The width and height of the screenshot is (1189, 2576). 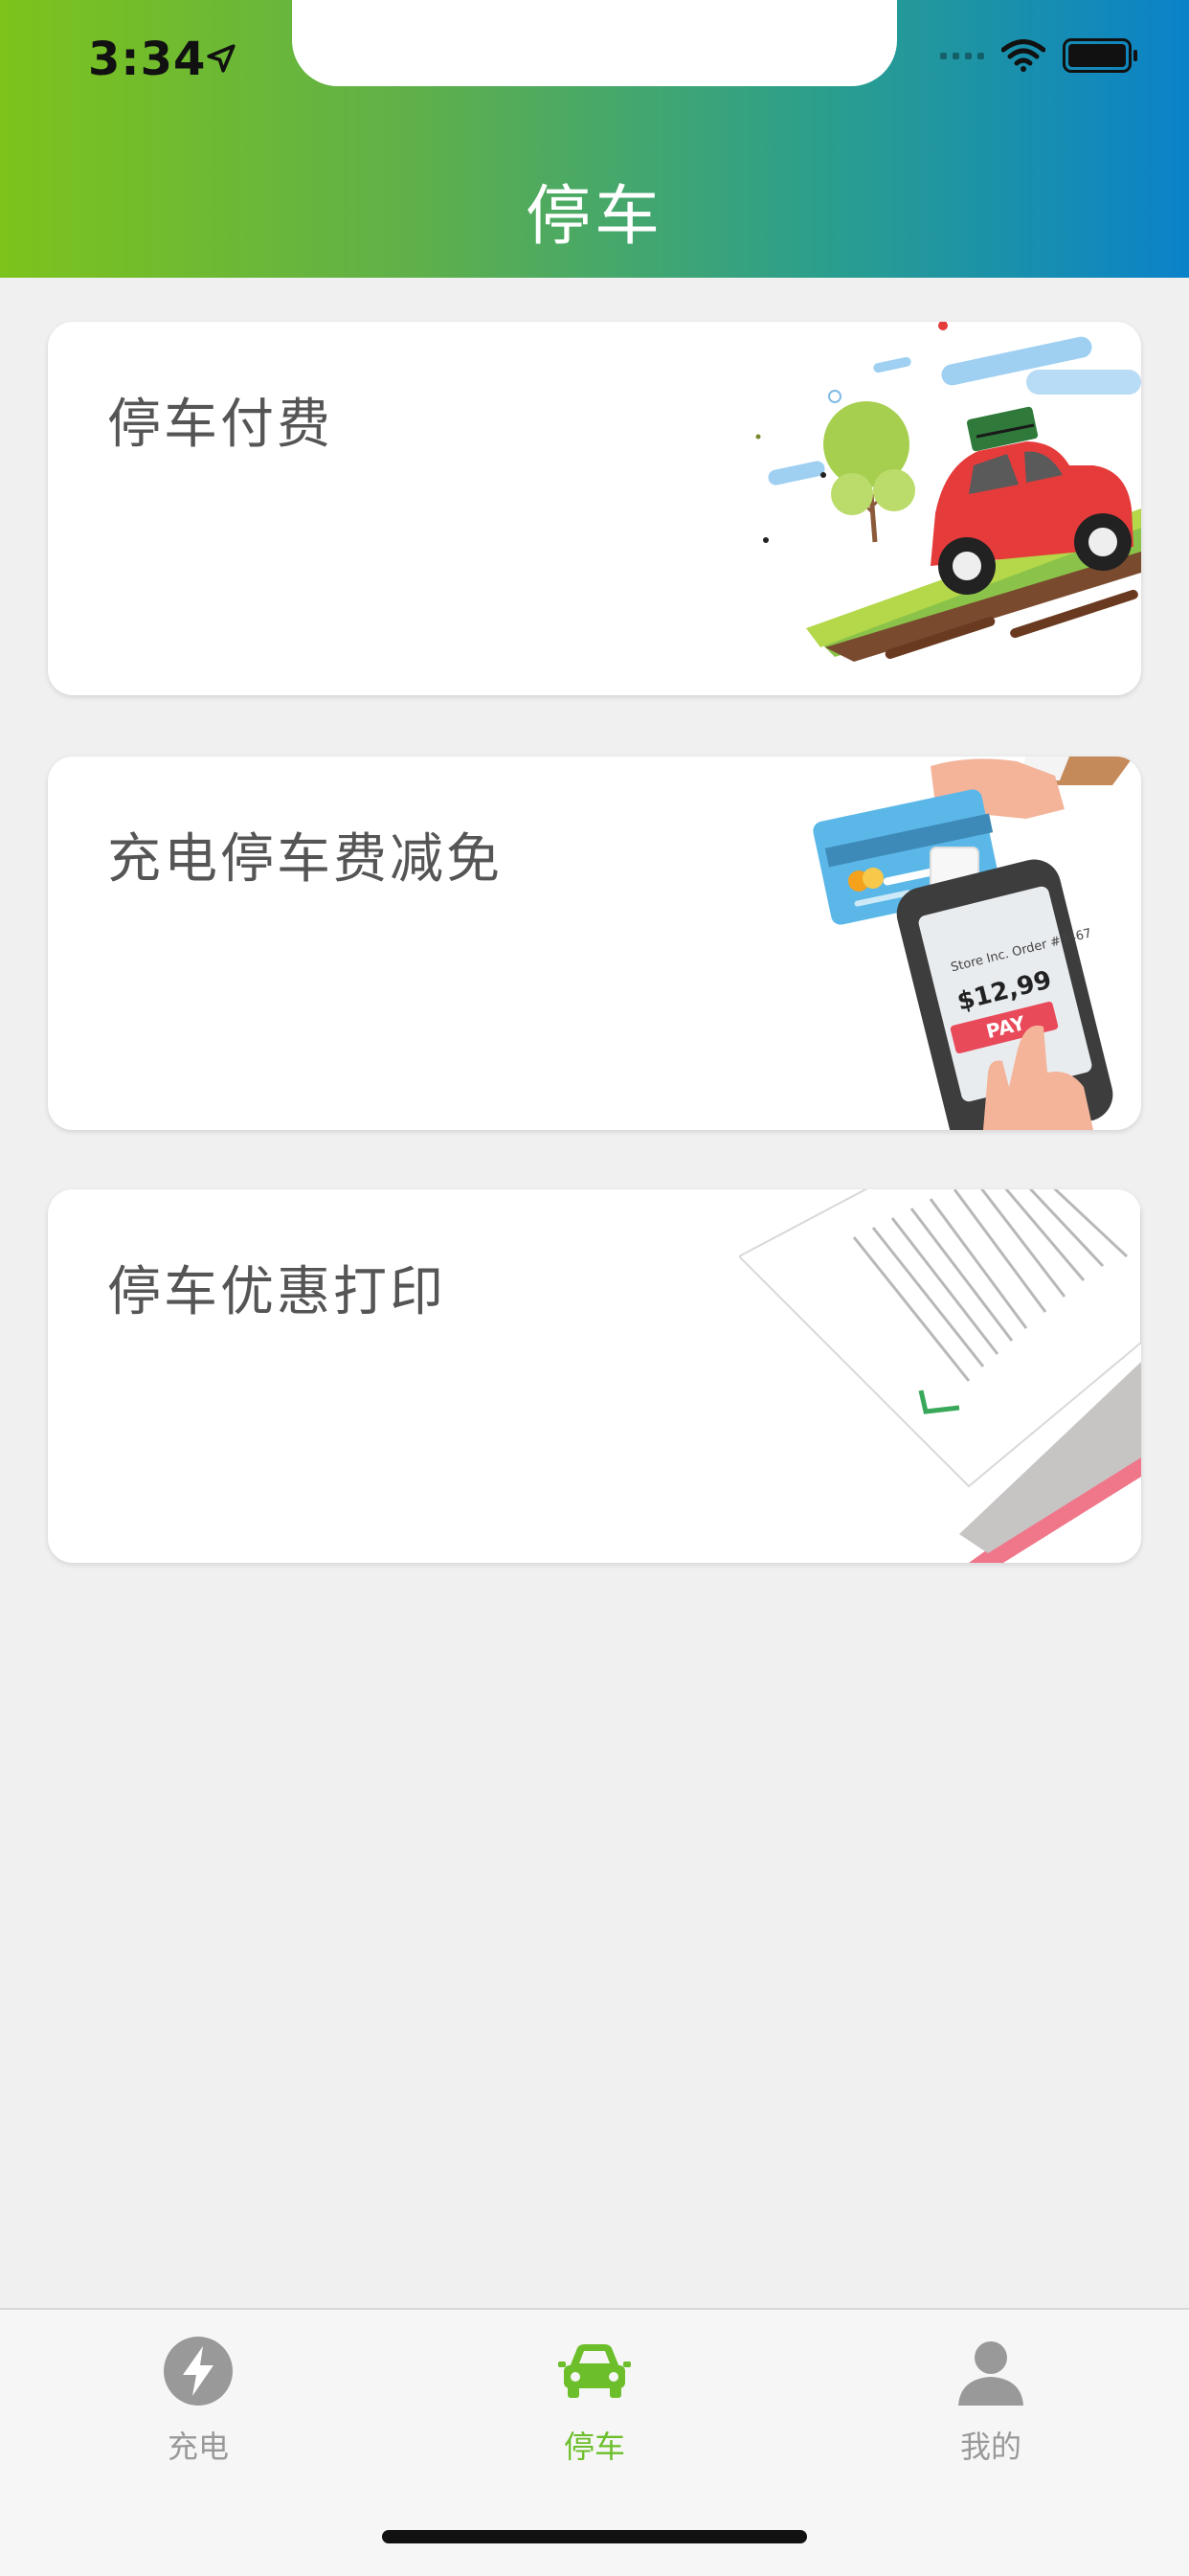 I want to click on car-icon, so click(x=594, y=2371).